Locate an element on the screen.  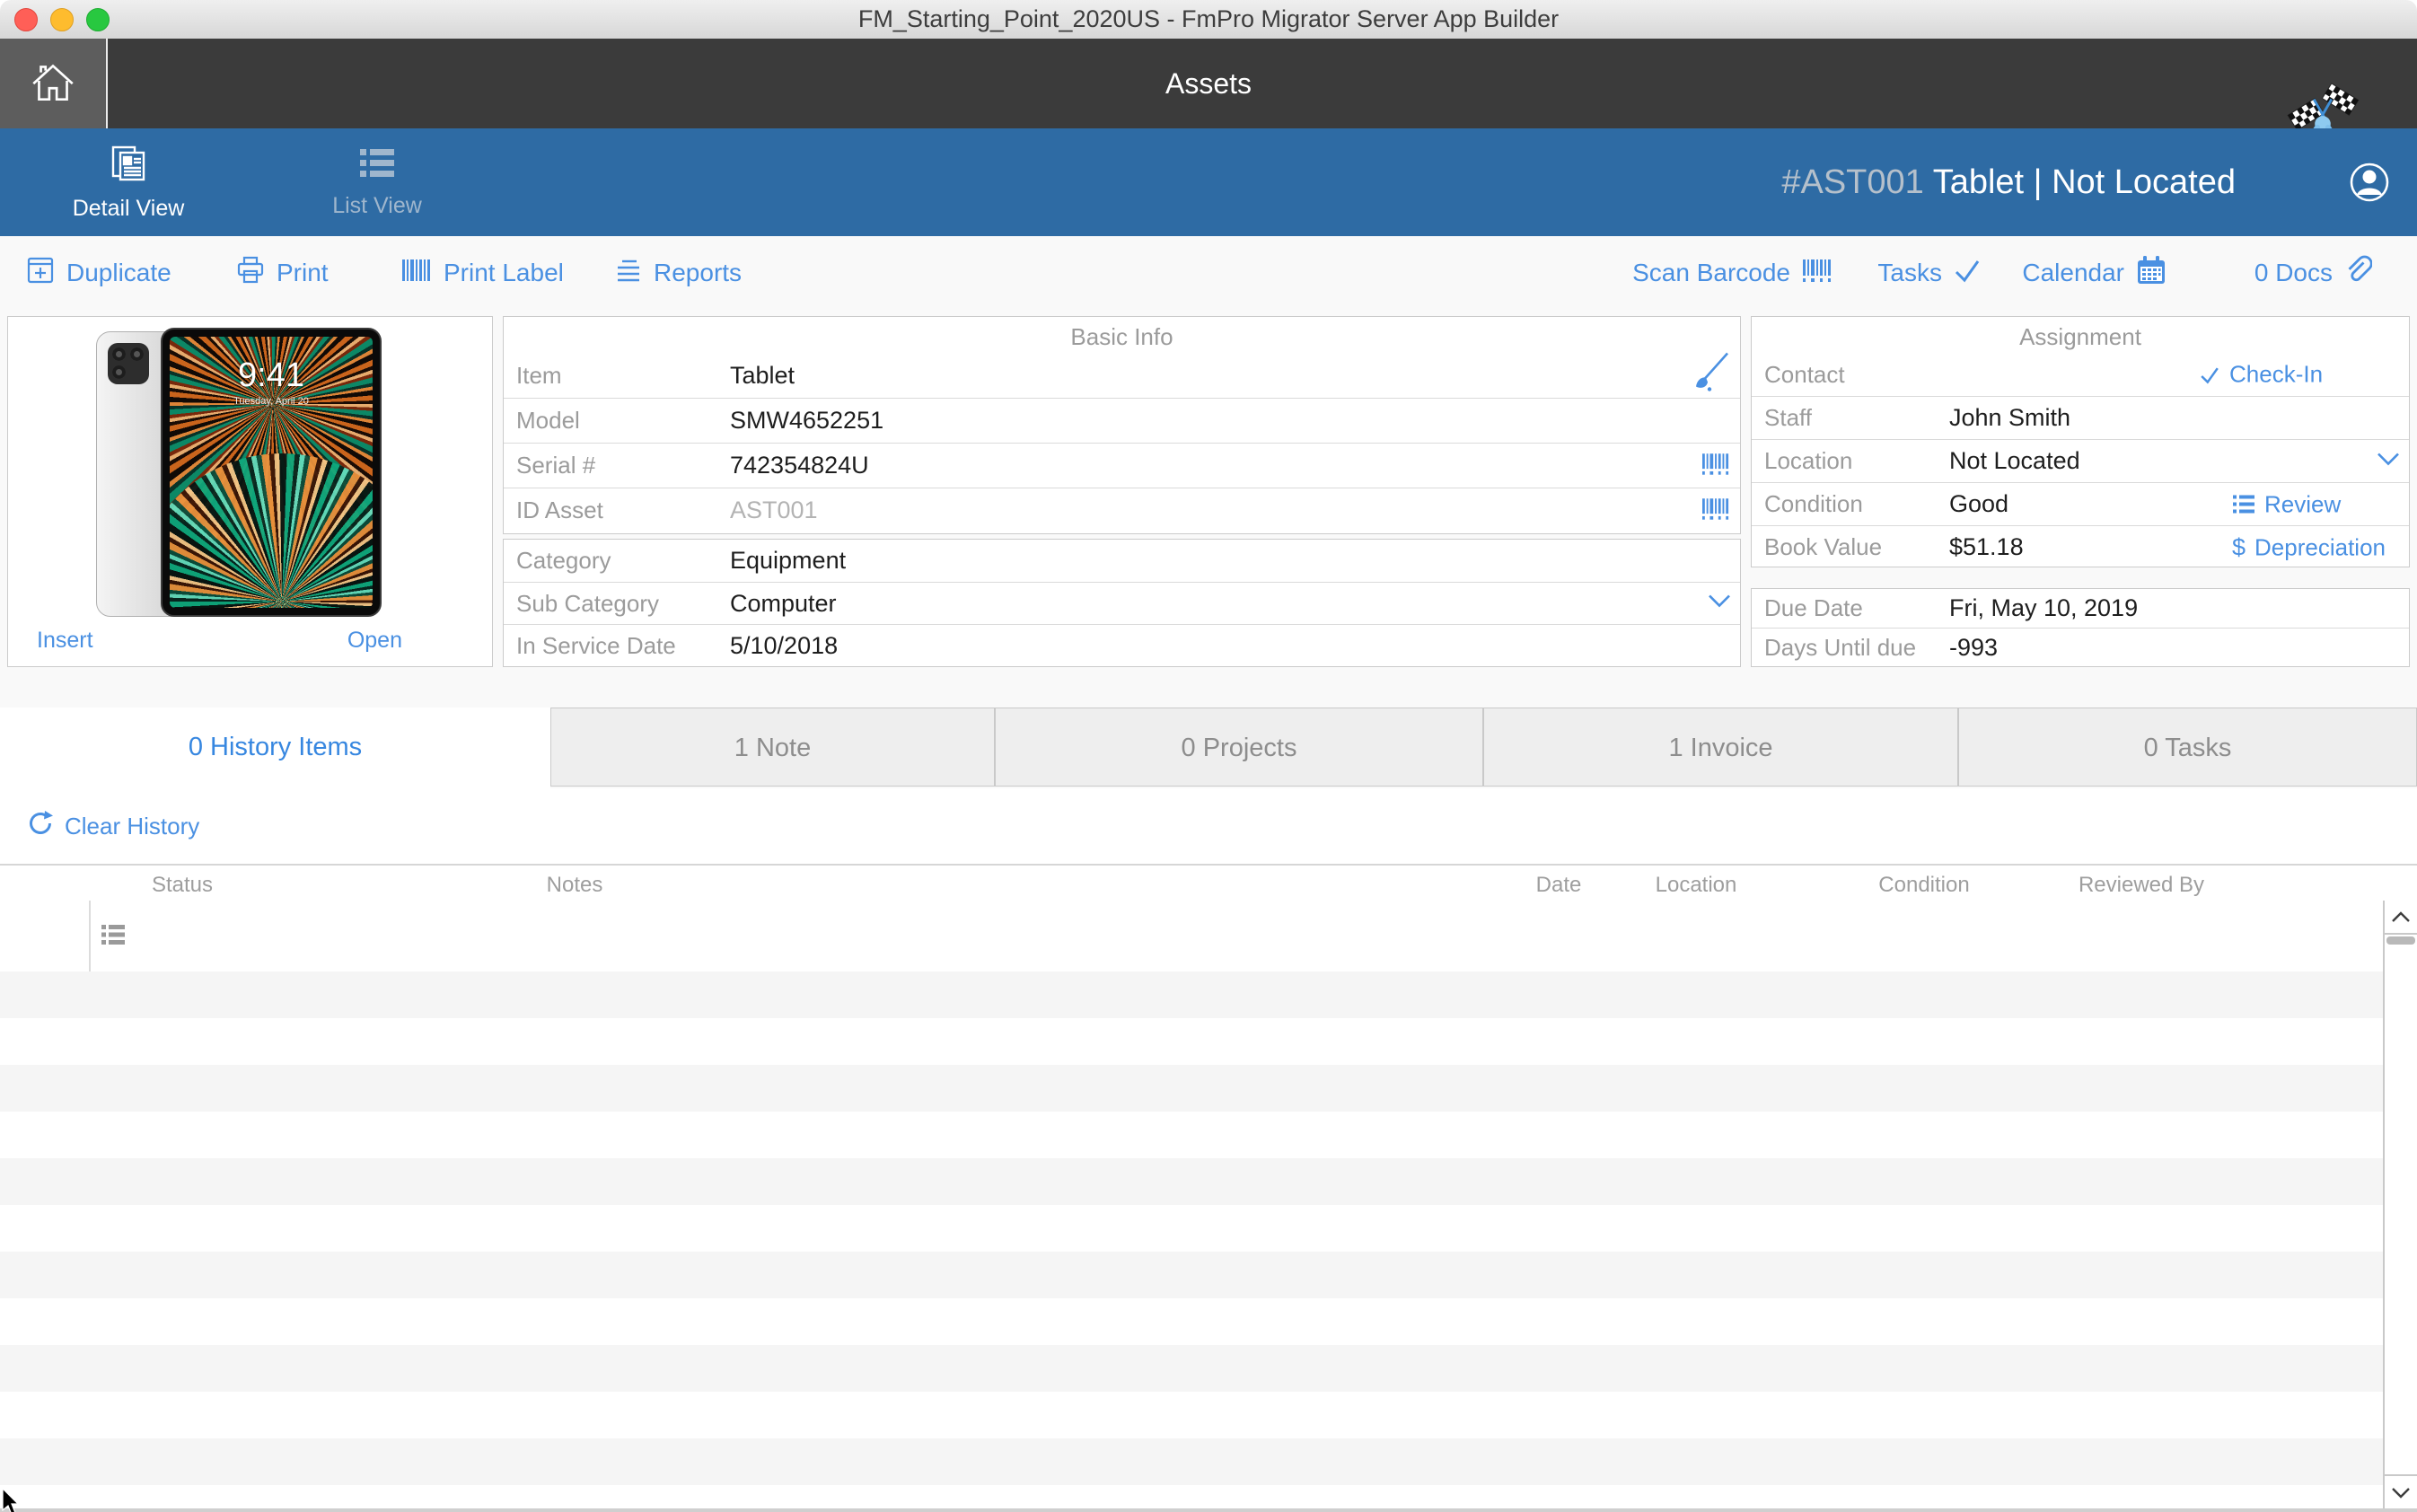
record-name: Tablet | Not Located is located at coordinates (2084, 182).